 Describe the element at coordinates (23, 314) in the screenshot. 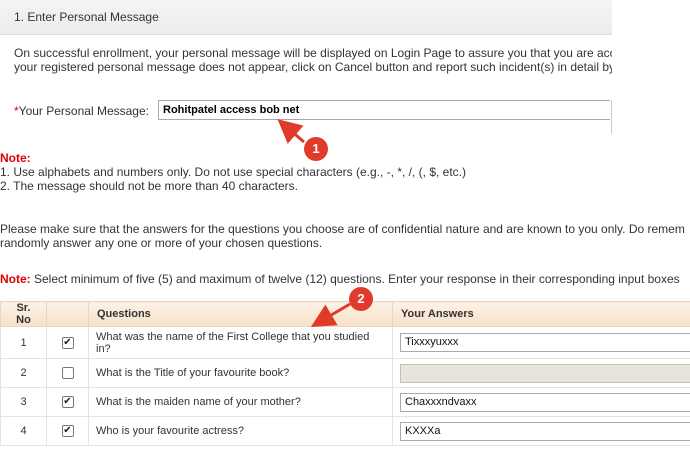

I see `header-sr-no: Sr. No` at that location.